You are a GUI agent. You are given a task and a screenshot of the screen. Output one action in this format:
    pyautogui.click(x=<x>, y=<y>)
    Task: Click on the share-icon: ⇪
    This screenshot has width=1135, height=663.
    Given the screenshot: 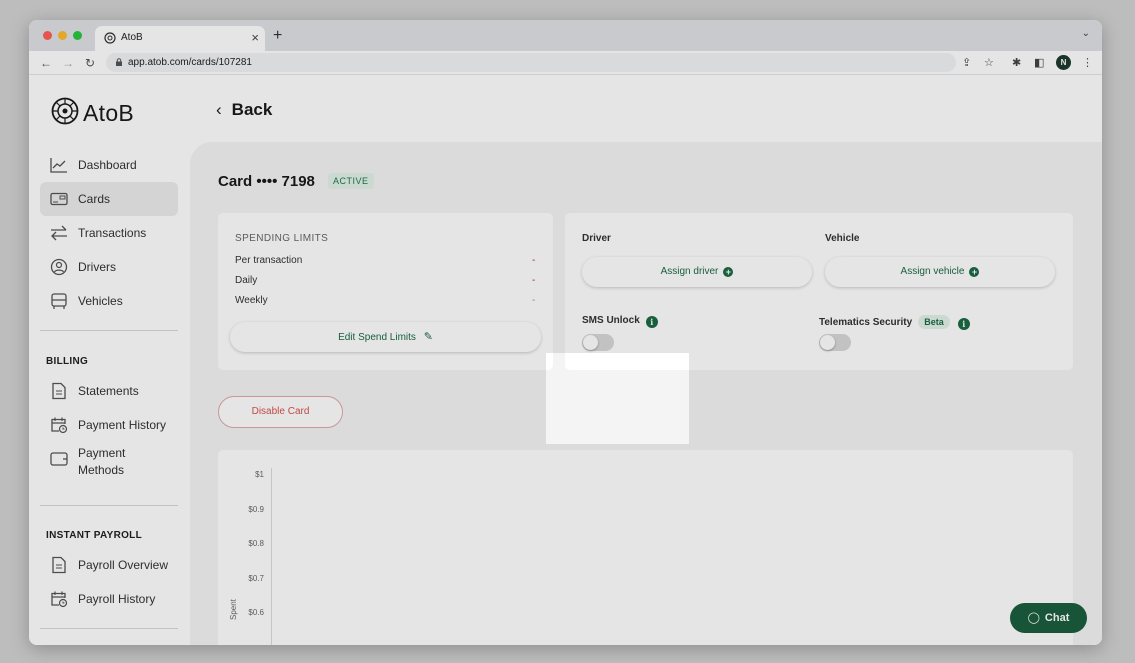 What is the action you would take?
    pyautogui.click(x=966, y=63)
    